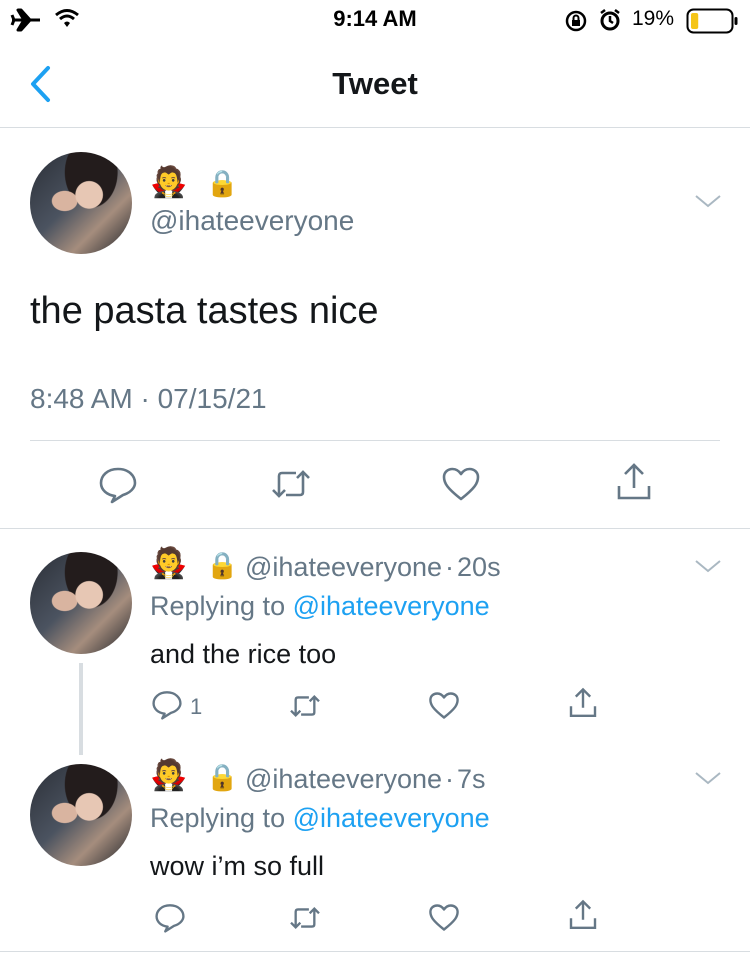  Describe the element at coordinates (576, 21) in the screenshot. I see `rotation-lock-icon` at that location.